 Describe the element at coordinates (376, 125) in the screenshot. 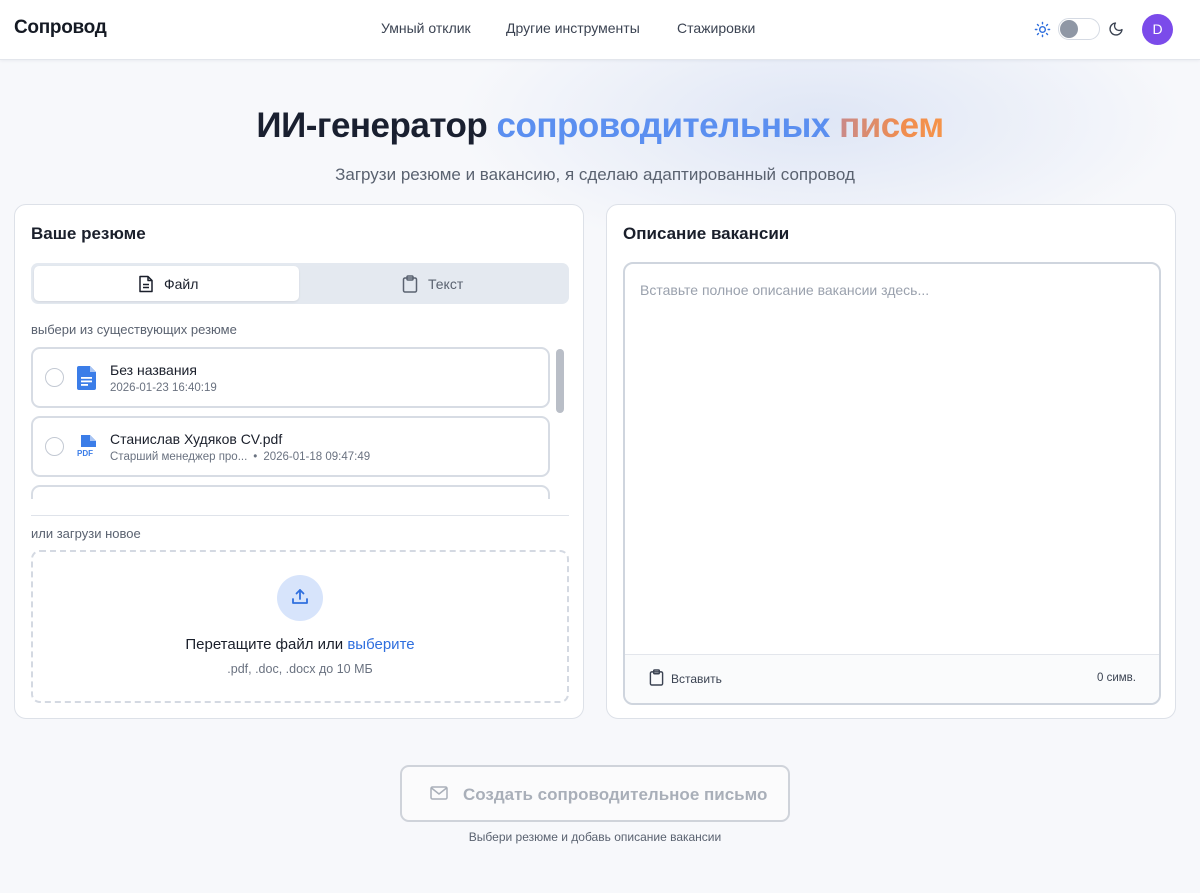

I see `title-part-1: ИИ-генератор` at that location.